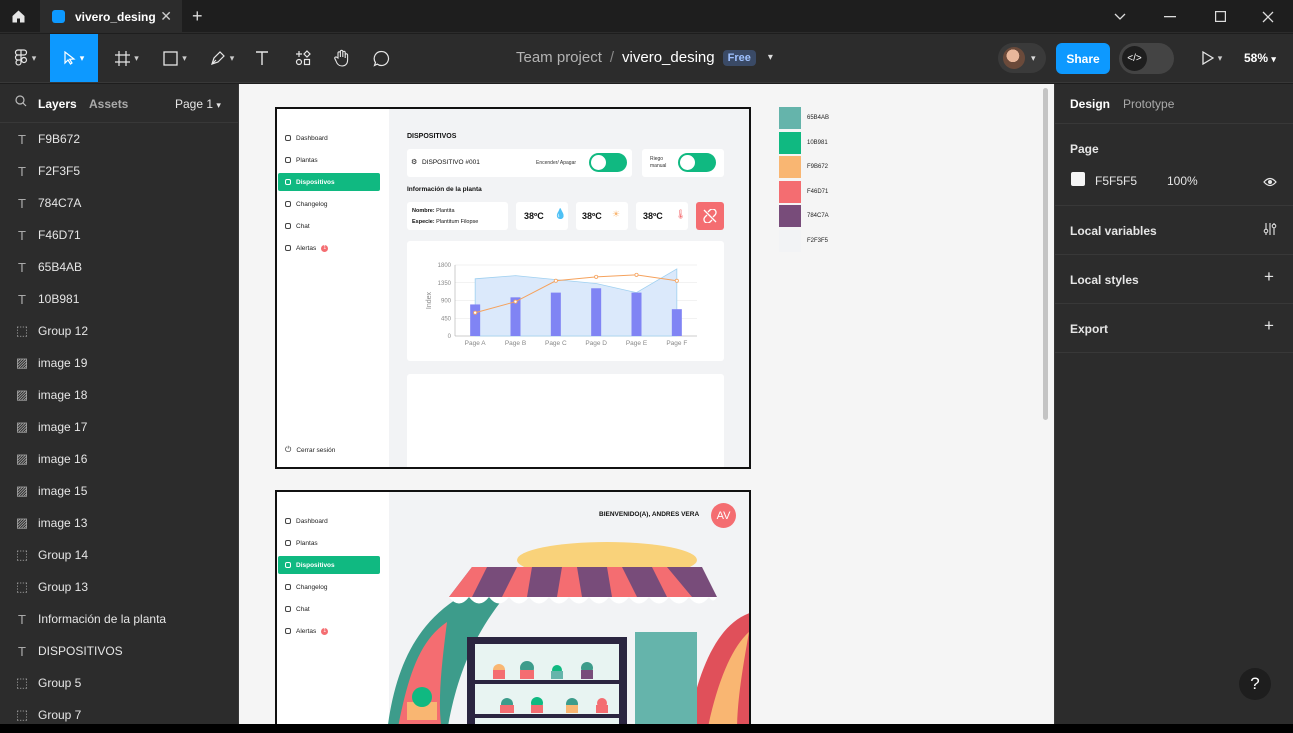 Image resolution: width=1293 pixels, height=733 pixels. What do you see at coordinates (119, 491) in the screenshot?
I see `layer-row: ▨ image 15` at bounding box center [119, 491].